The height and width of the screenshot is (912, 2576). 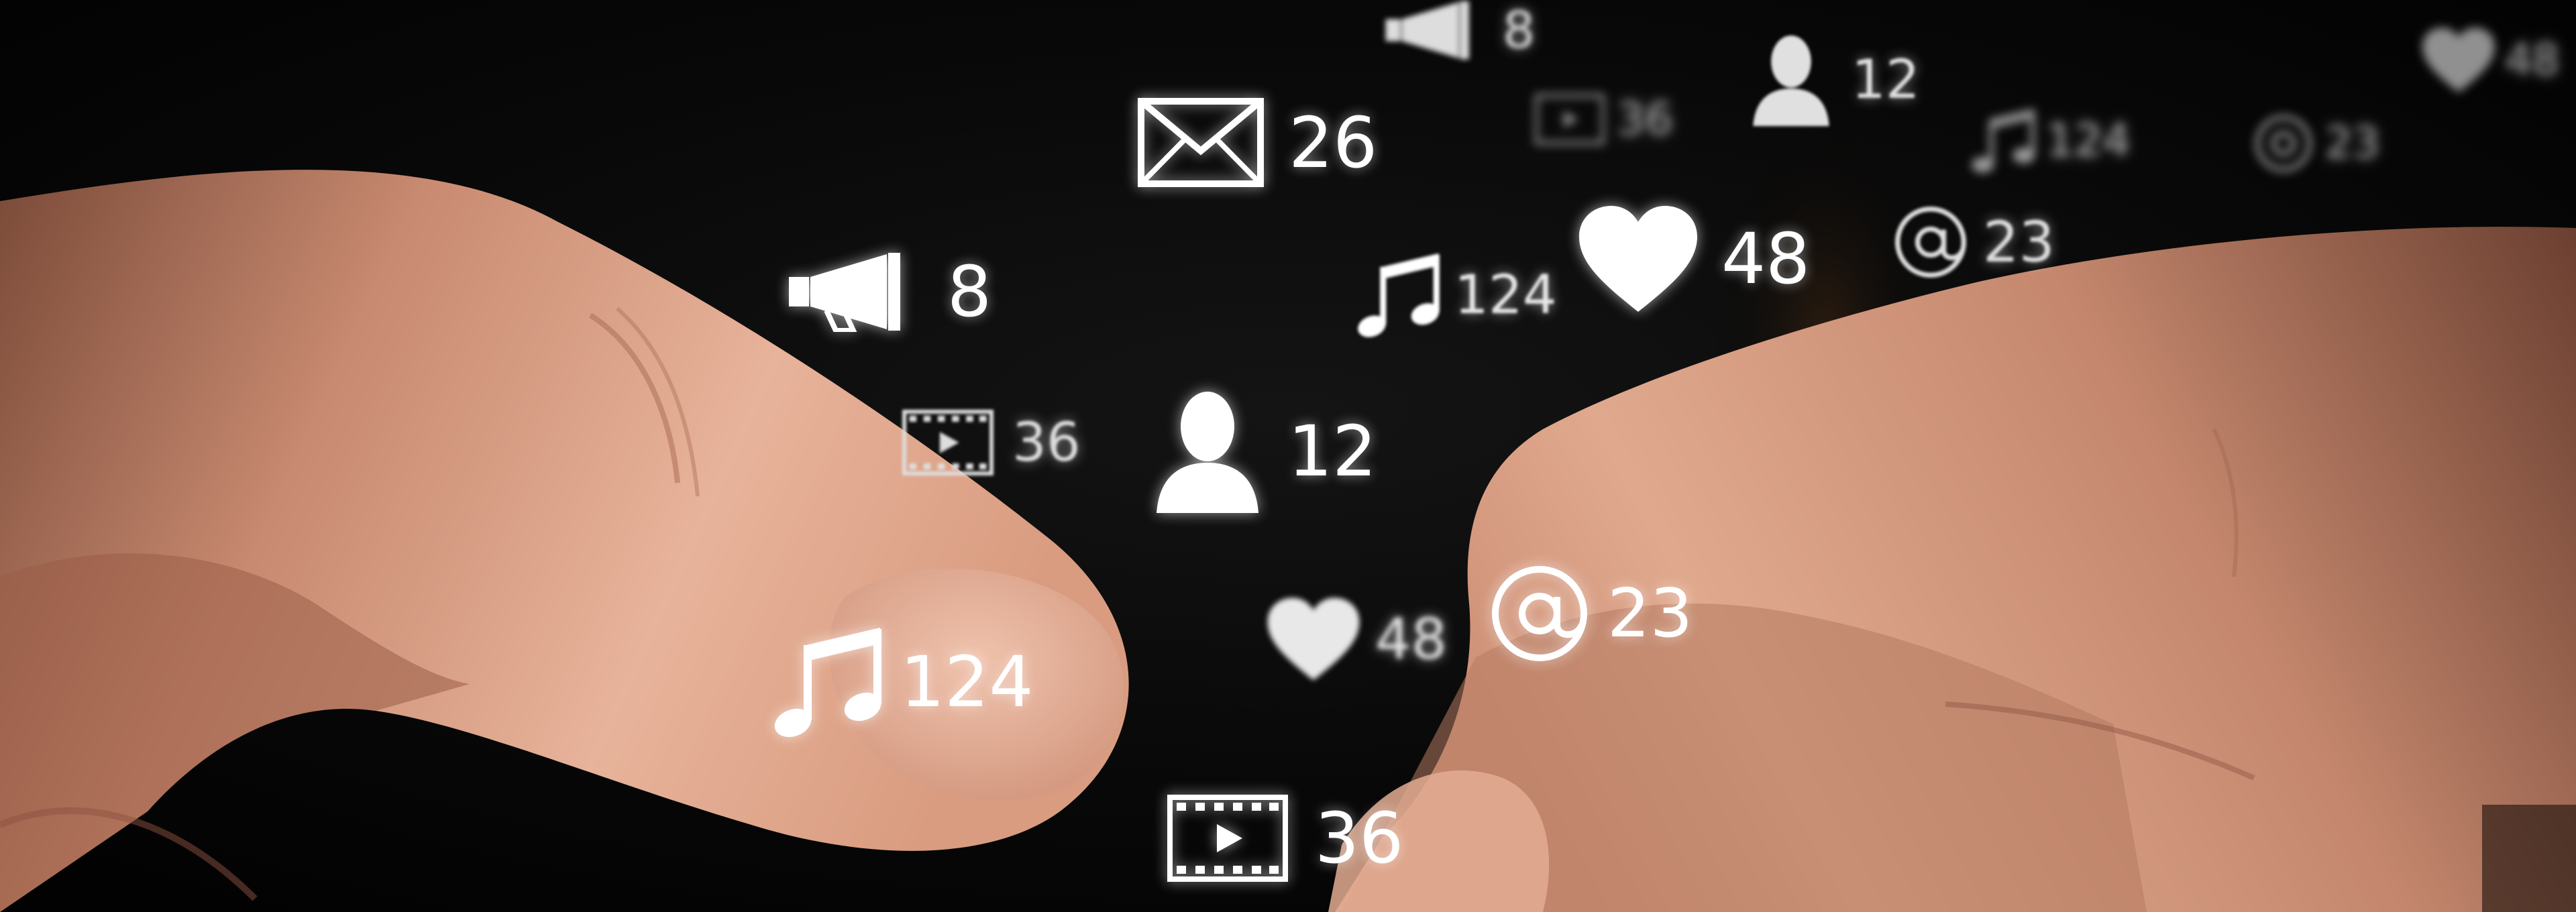 I want to click on badge-film-small: 36, so click(x=1604, y=119).